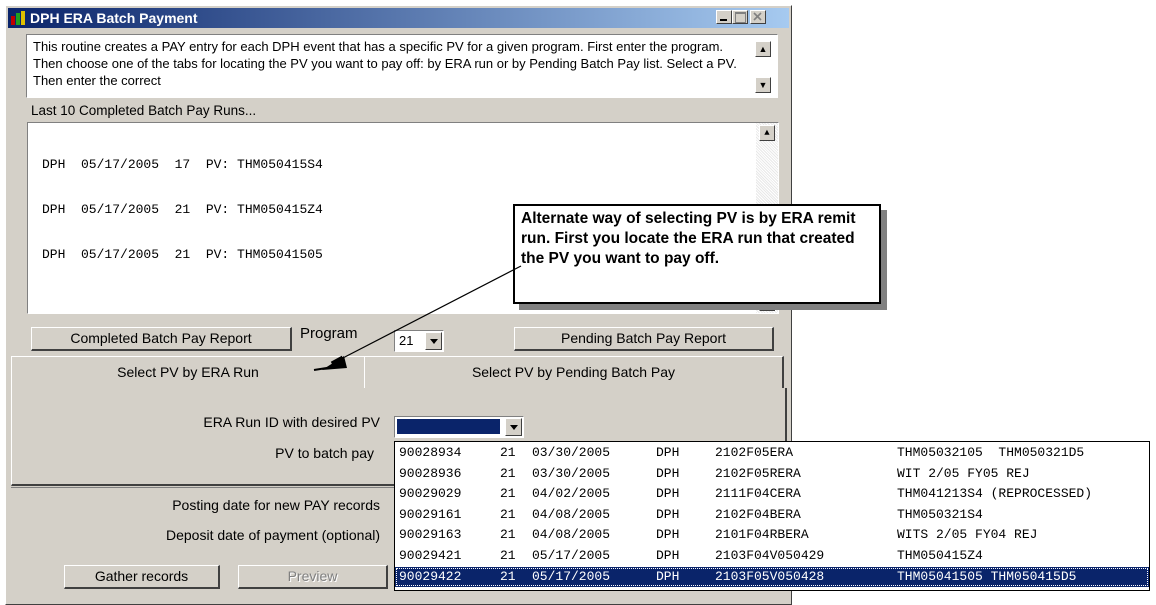 Image resolution: width=1156 pixels, height=605 pixels. I want to click on option-pv: THM050415Z4, so click(940, 555).